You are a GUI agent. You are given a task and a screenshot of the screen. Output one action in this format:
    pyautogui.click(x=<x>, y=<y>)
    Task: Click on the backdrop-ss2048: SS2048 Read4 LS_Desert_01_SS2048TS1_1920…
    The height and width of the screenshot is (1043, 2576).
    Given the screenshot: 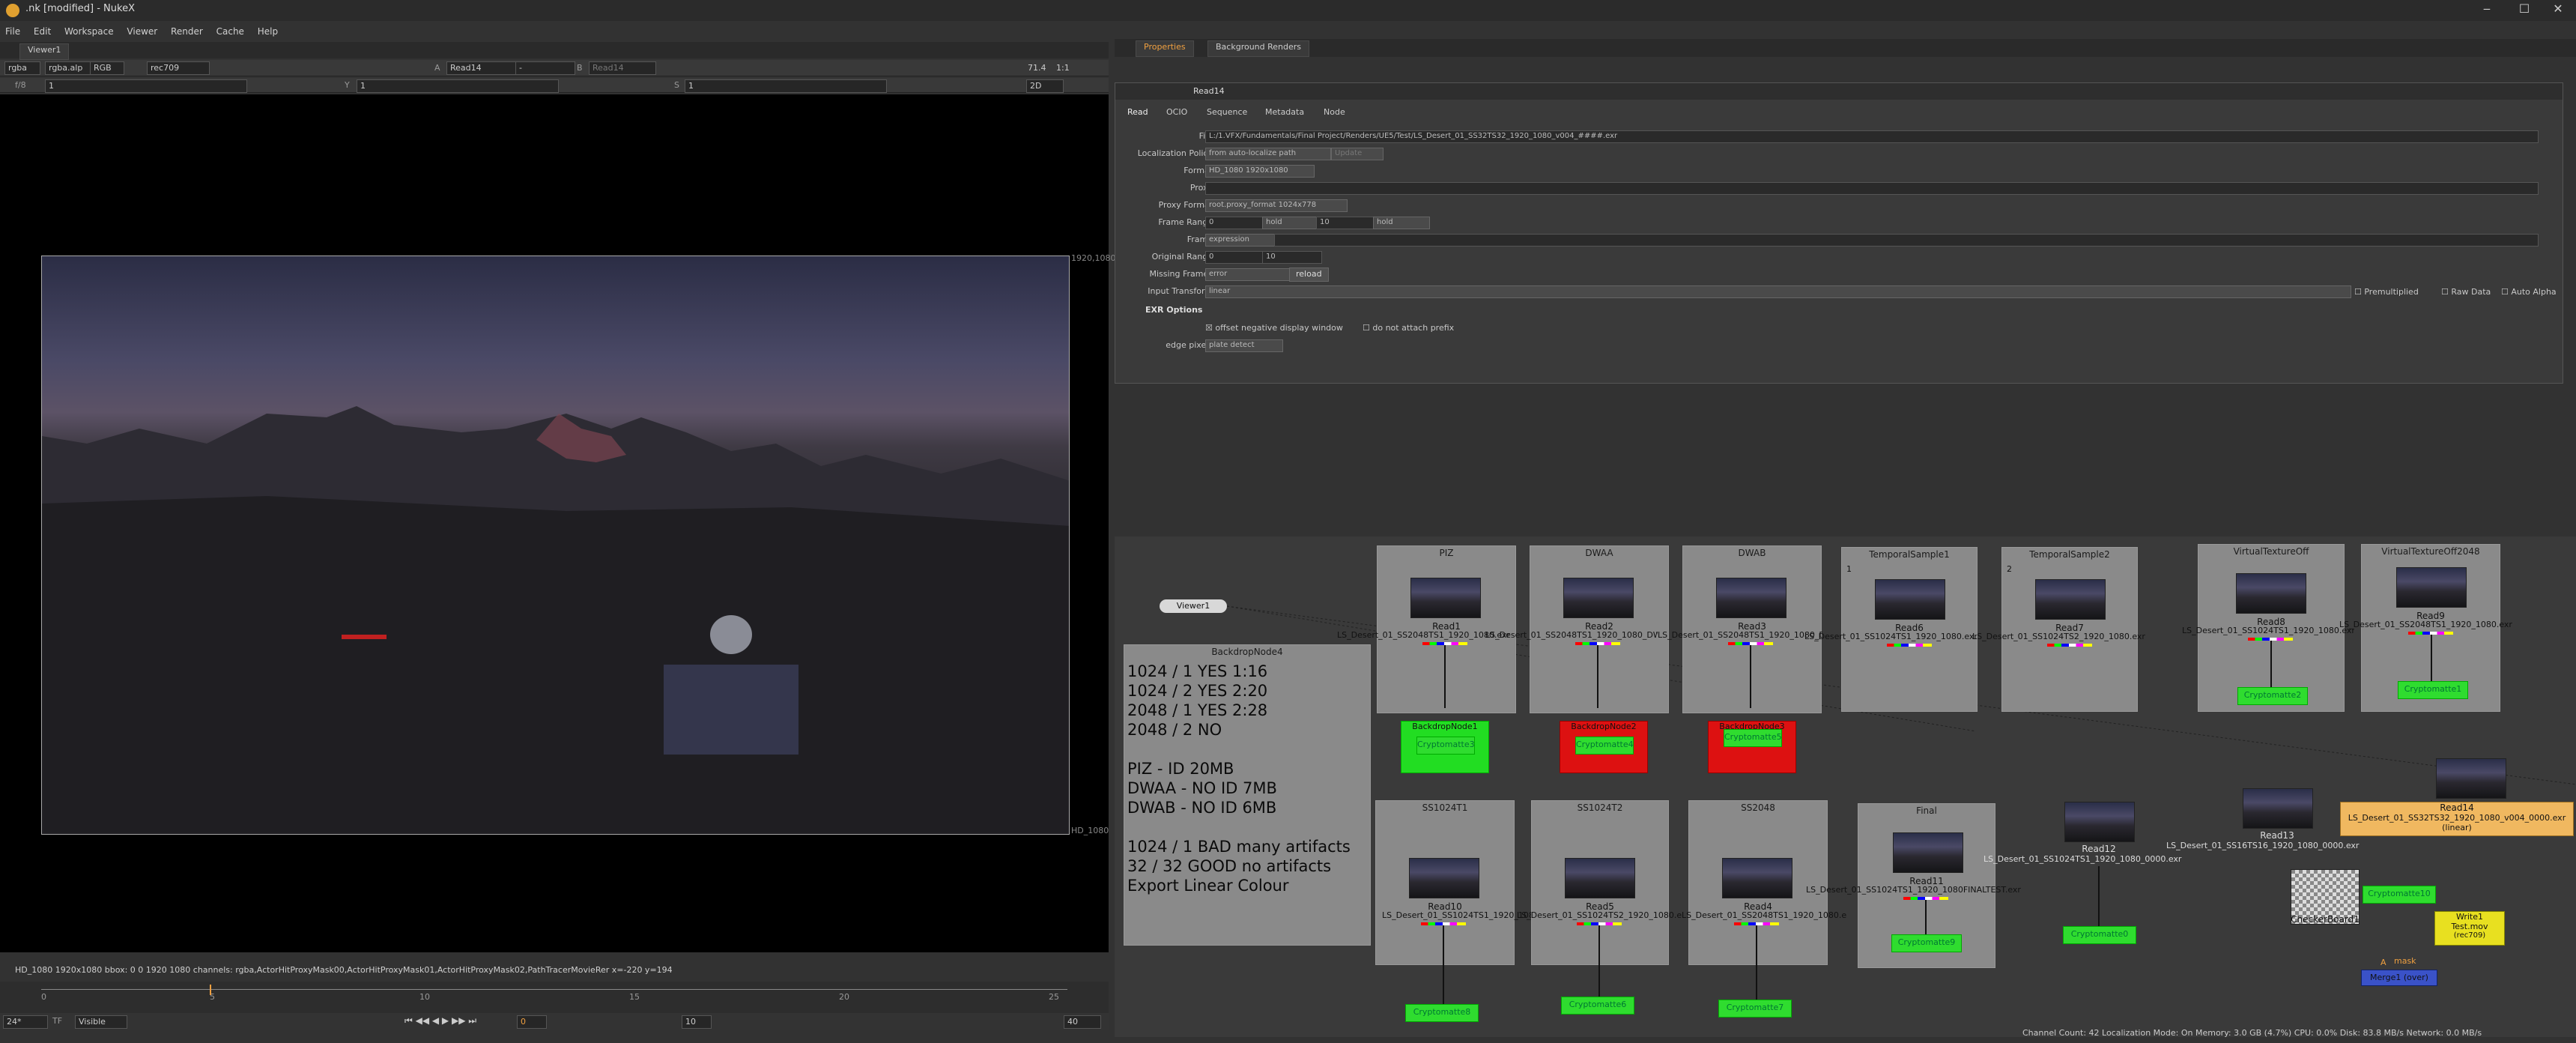 What is the action you would take?
    pyautogui.click(x=1764, y=901)
    